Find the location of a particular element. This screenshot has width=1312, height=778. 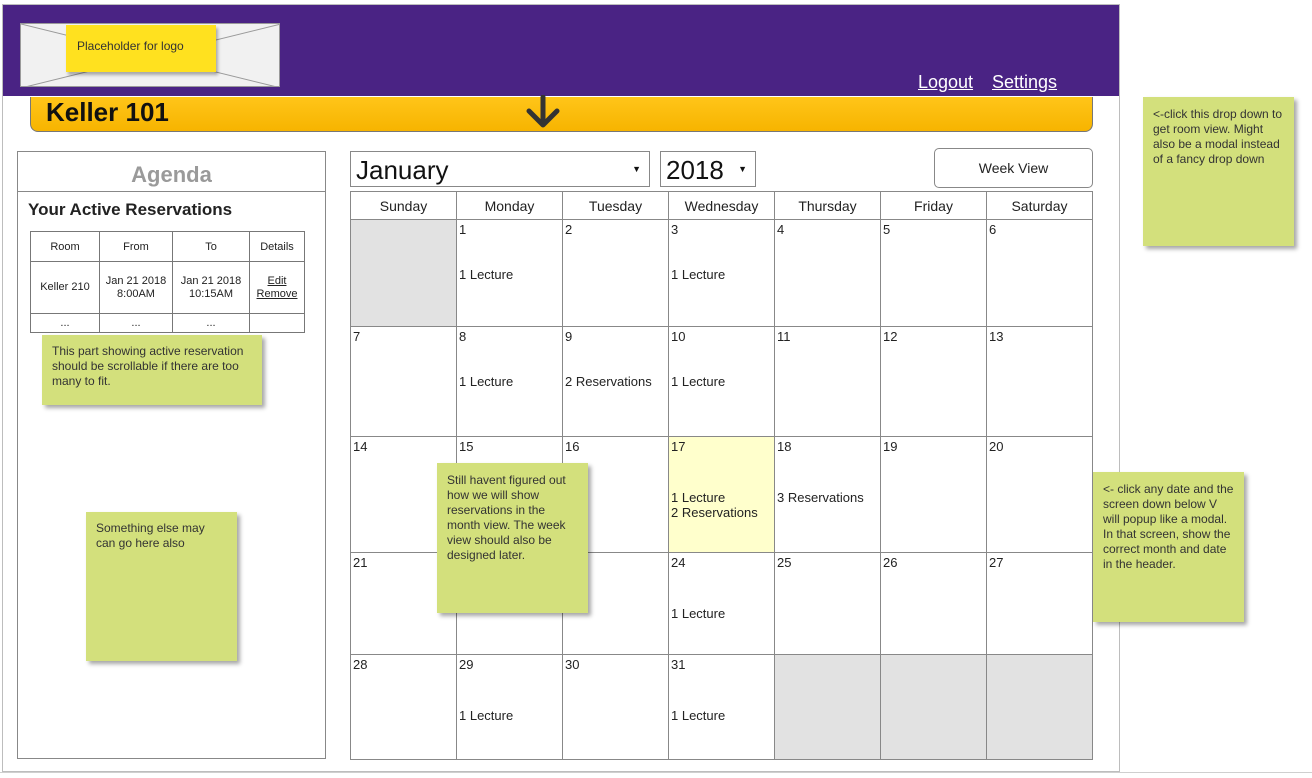

calendar-day-cell: 28 is located at coordinates (403, 707).